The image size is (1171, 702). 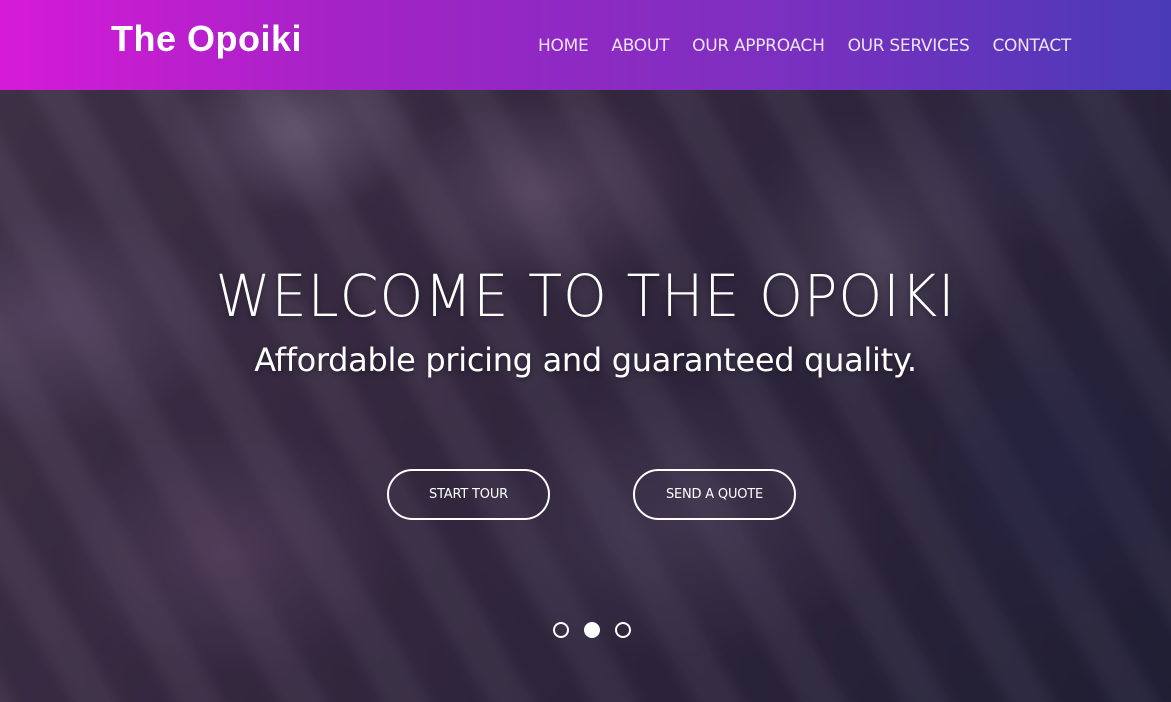 I want to click on nav-link-our-approach: OUR APPROACH, so click(x=758, y=46).